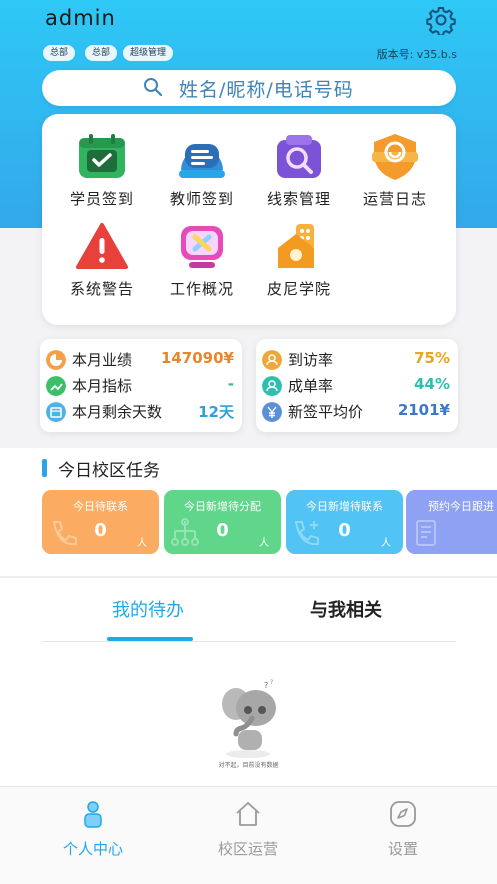 Image resolution: width=497 pixels, height=884 pixels. What do you see at coordinates (201, 289) in the screenshot?
I see `menu-label: 工作概况` at bounding box center [201, 289].